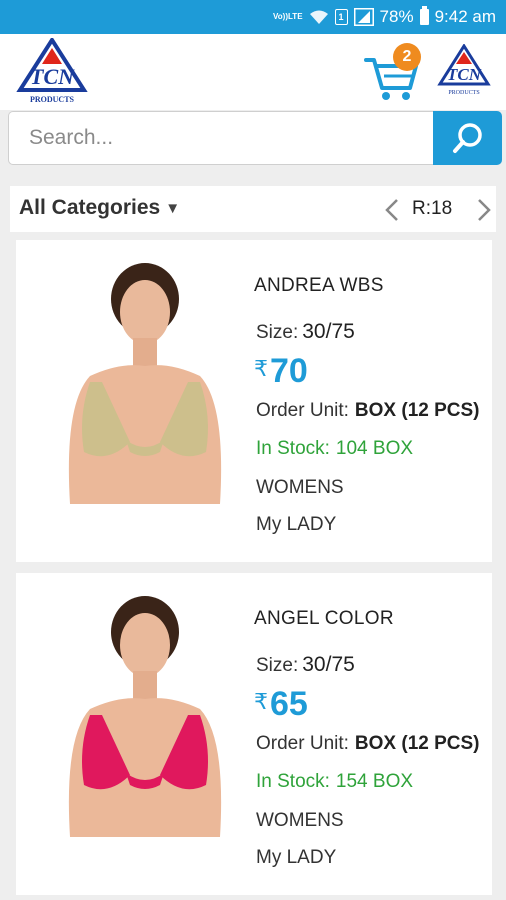 The width and height of the screenshot is (506, 900). Describe the element at coordinates (465, 16) in the screenshot. I see `clock: 9:42 am` at that location.